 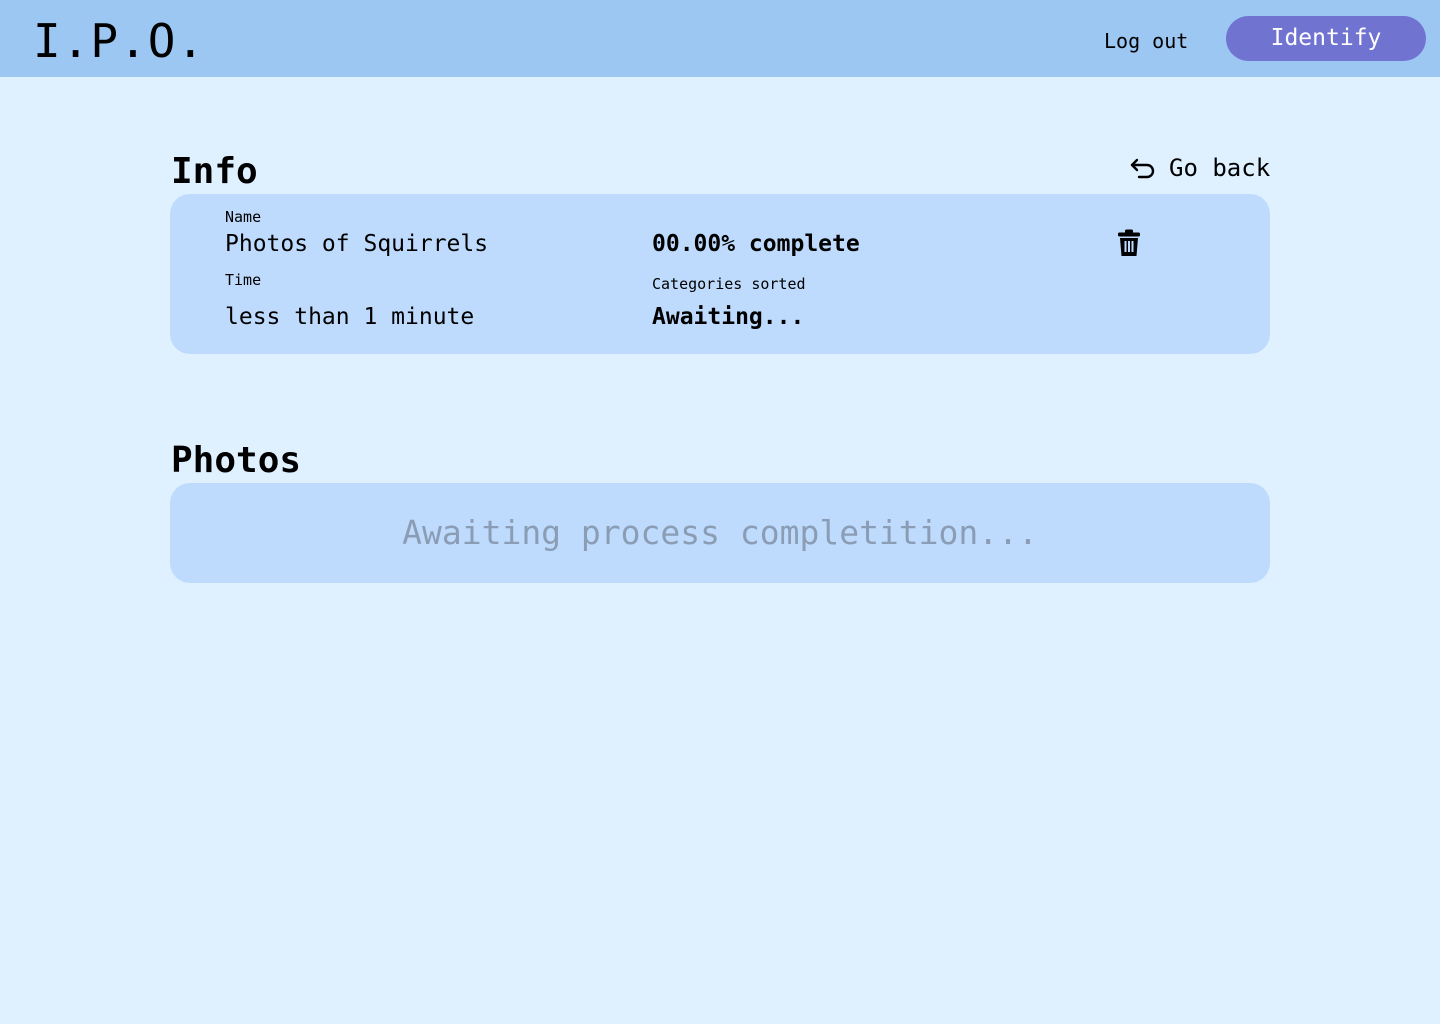 What do you see at coordinates (1220, 168) in the screenshot?
I see `go-back-label: Go back` at bounding box center [1220, 168].